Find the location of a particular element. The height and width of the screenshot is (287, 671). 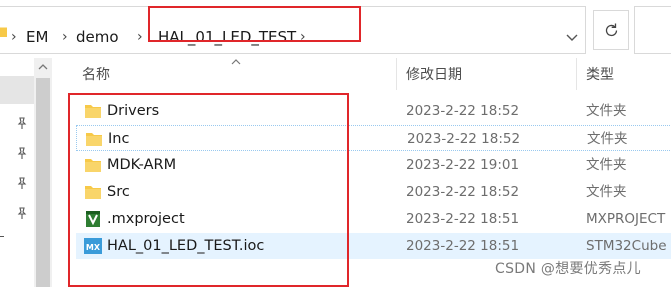

file-name: Src is located at coordinates (118, 192).